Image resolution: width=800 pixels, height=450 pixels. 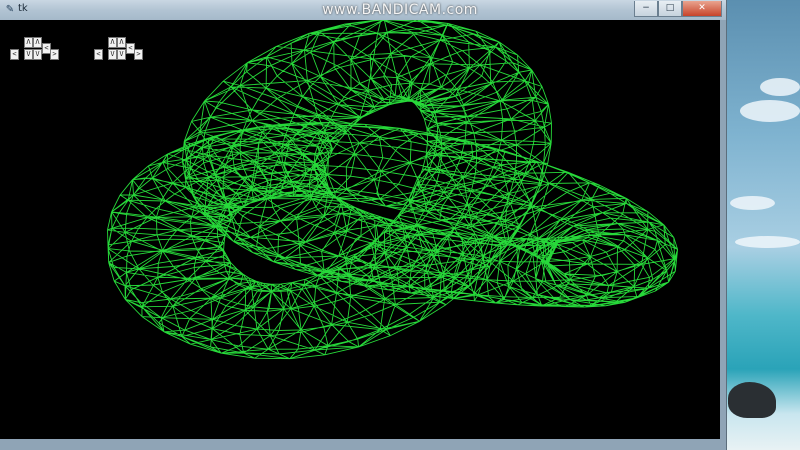 I want to click on rotation-keypad-1: < Λ Λ V V < >, so click(x=34, y=50).